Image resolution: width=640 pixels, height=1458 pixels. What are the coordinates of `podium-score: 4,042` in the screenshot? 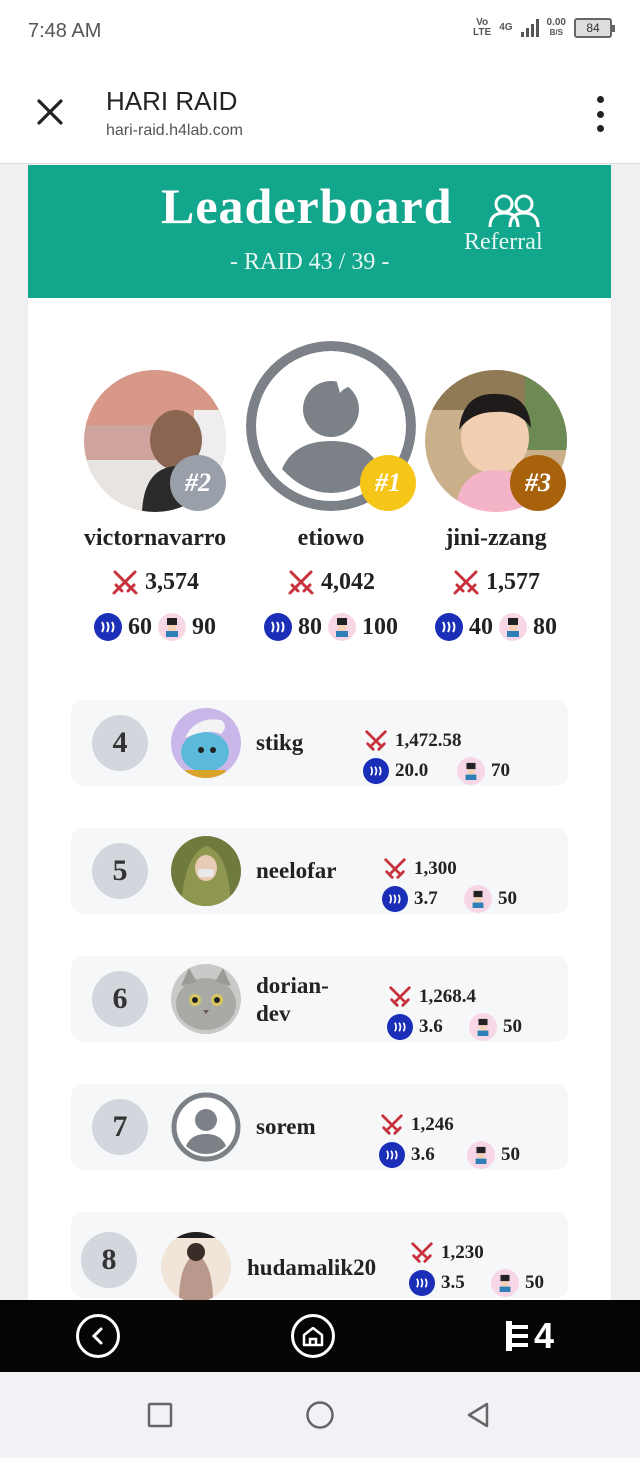 It's located at (331, 582).